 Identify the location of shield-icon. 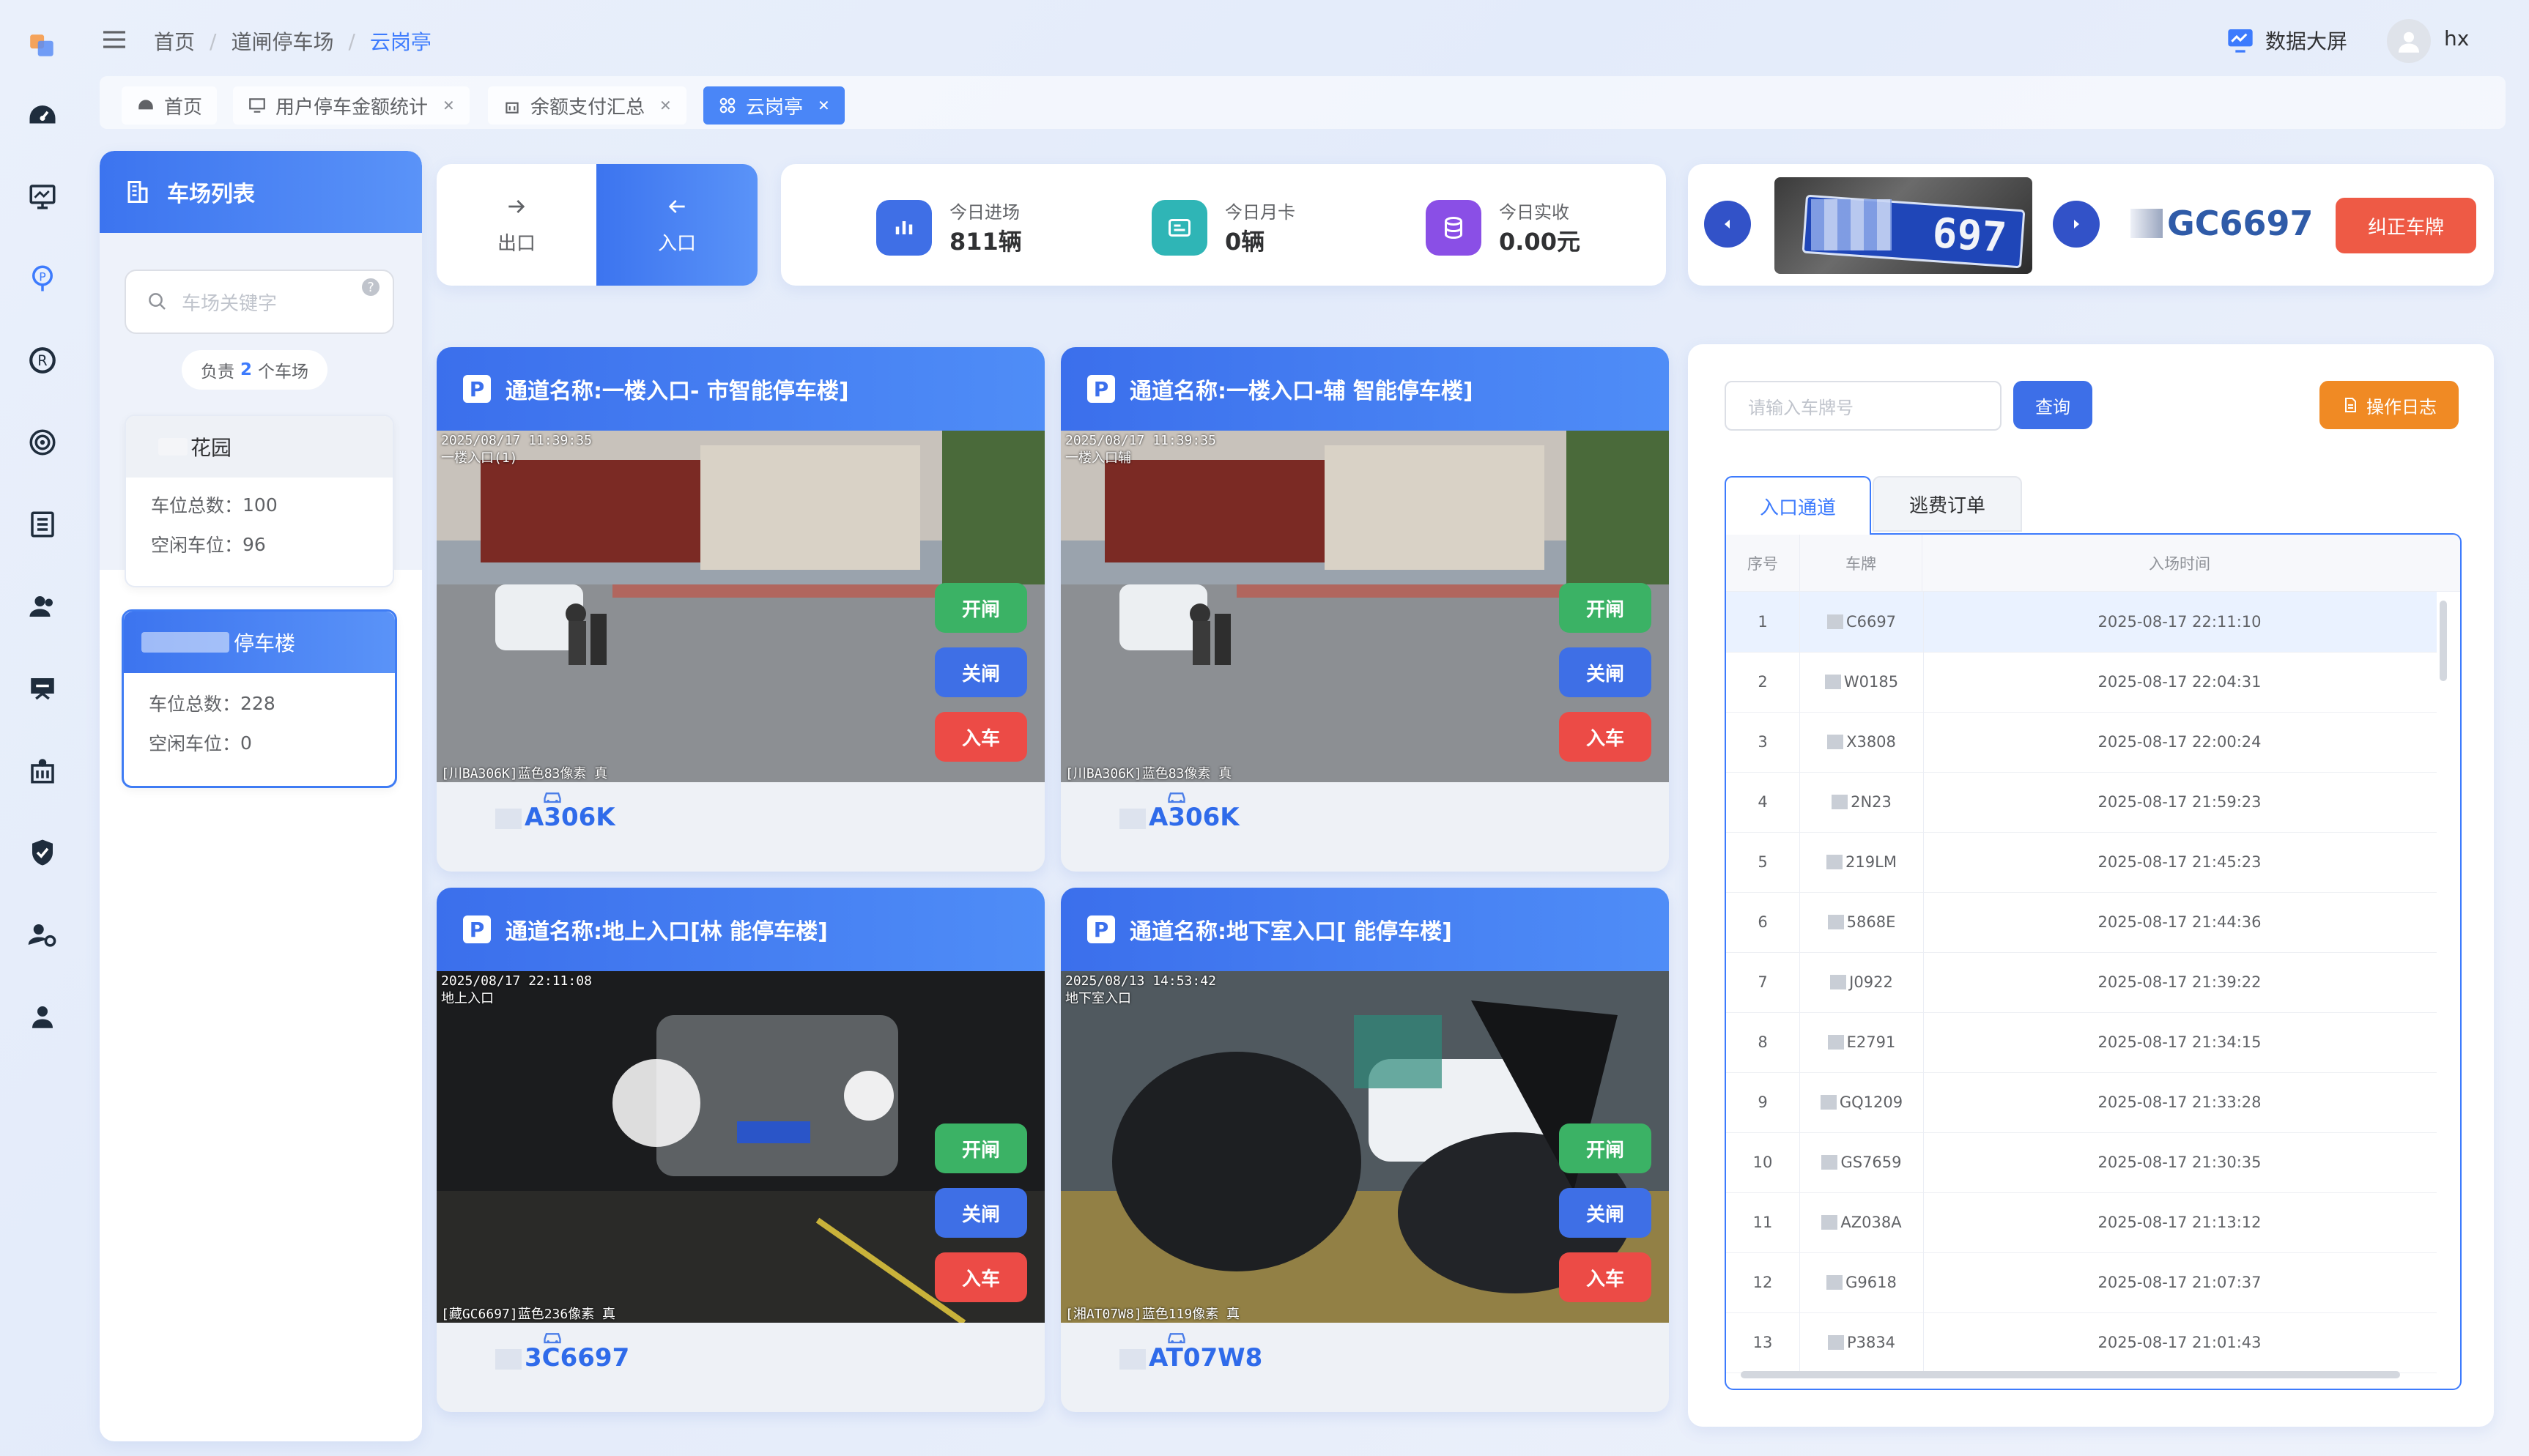
(42, 853).